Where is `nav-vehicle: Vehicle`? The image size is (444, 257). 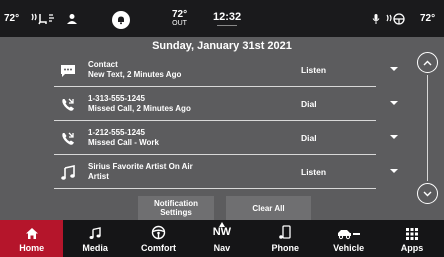
nav-vehicle: Vehicle is located at coordinates (348, 238).